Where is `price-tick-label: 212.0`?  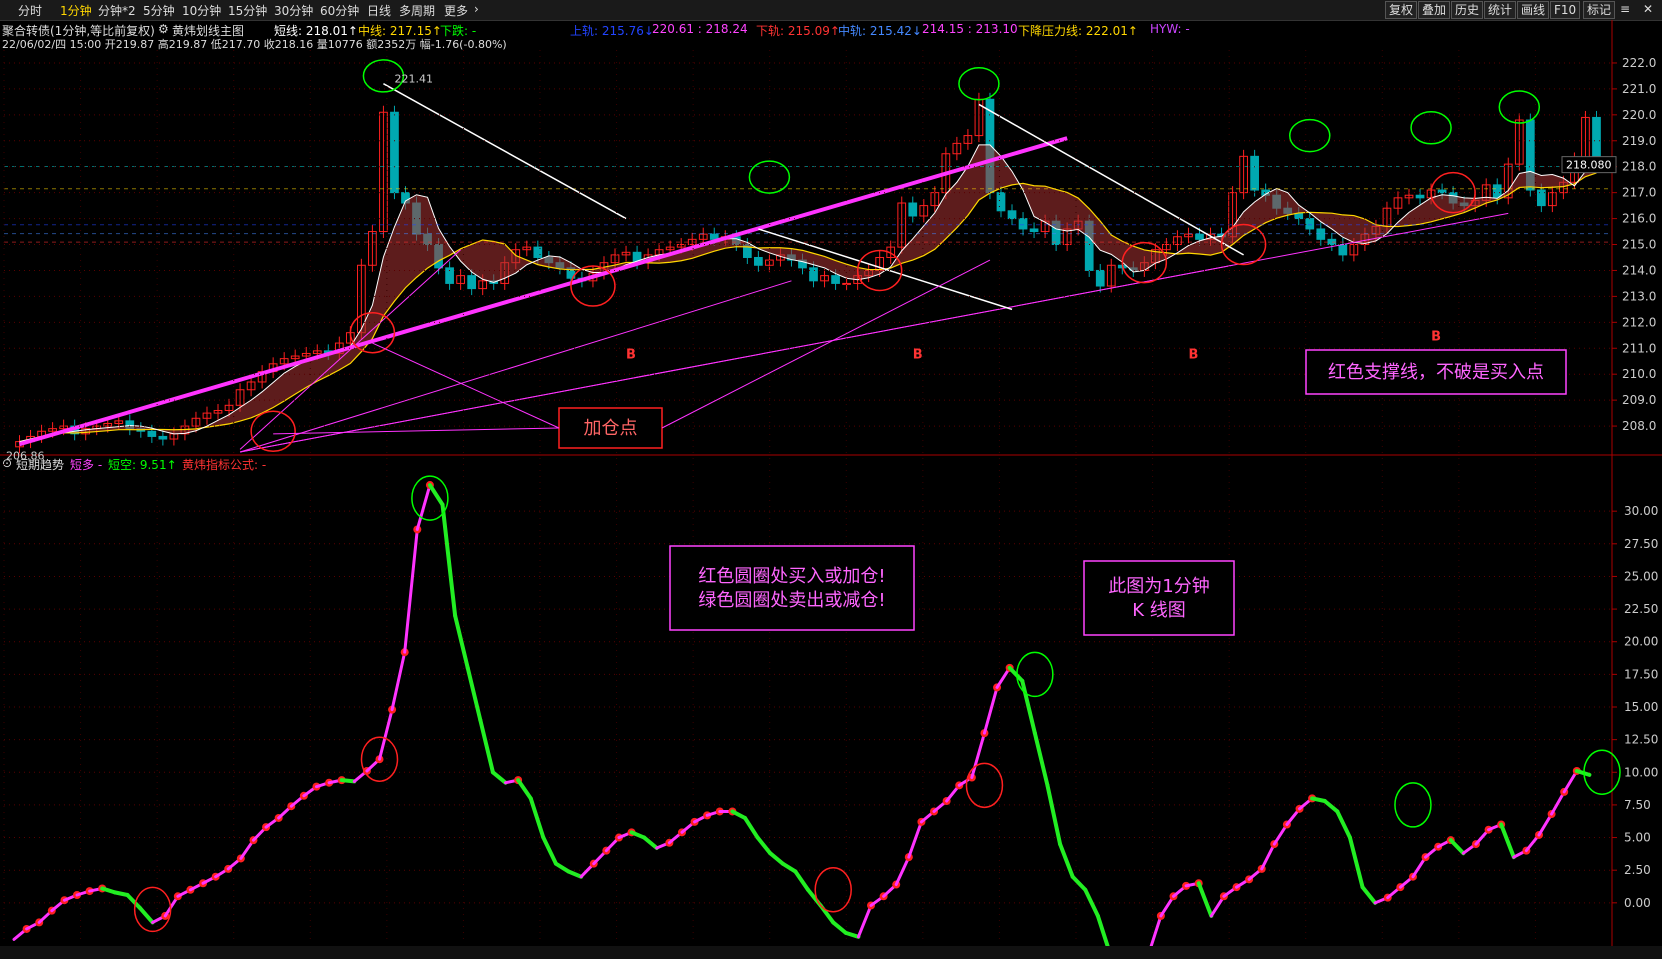 price-tick-label: 212.0 is located at coordinates (1639, 322).